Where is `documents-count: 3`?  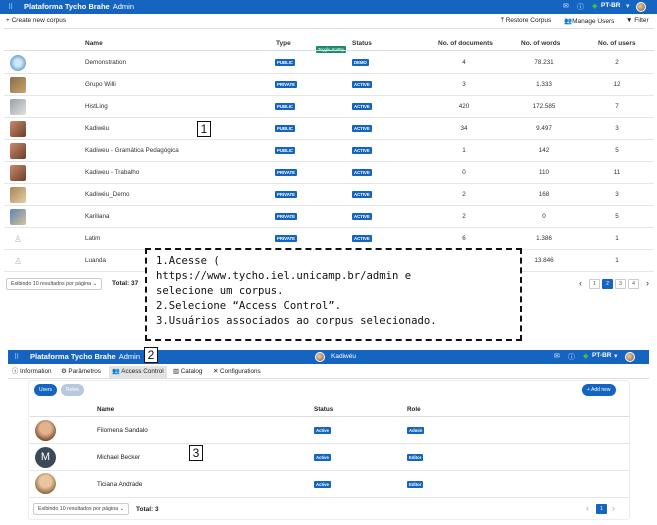 documents-count: 3 is located at coordinates (464, 84).